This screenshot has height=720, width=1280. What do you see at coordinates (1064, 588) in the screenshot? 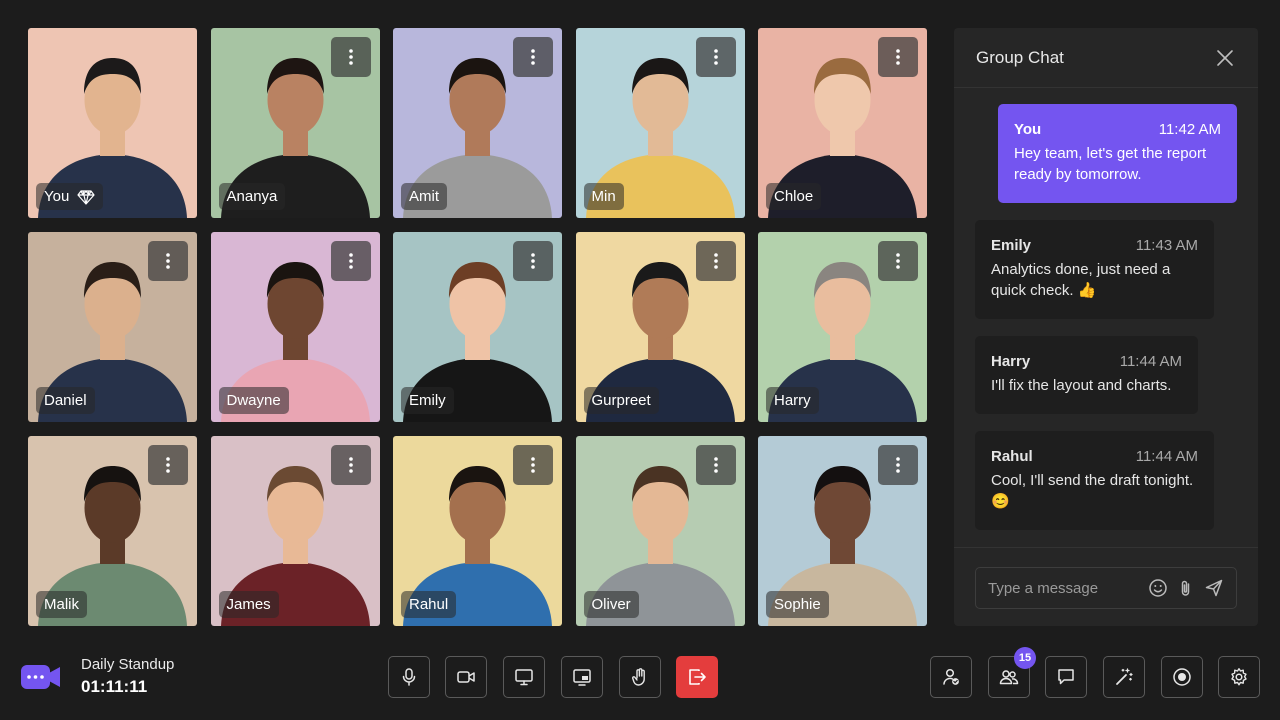
I see `message-input` at bounding box center [1064, 588].